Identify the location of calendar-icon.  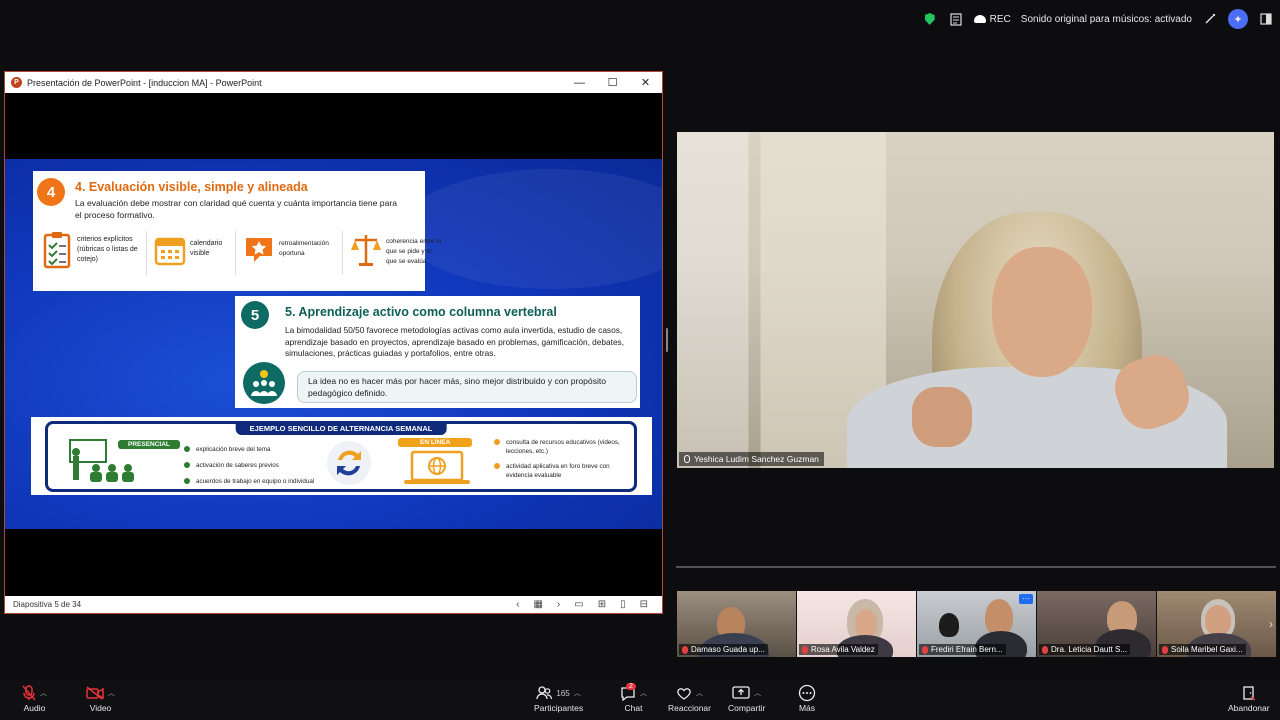
(170, 250).